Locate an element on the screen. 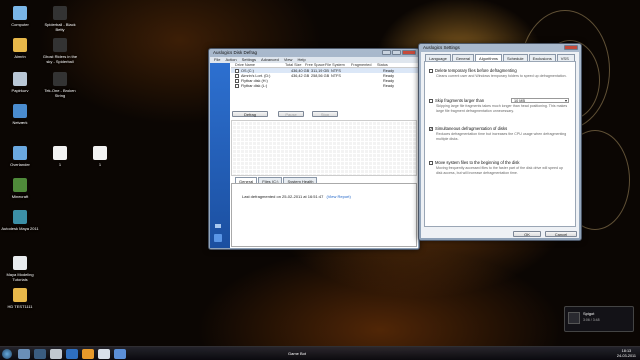 The image size is (640, 360). drive-cell: 311,19 GB is located at coordinates (320, 70).